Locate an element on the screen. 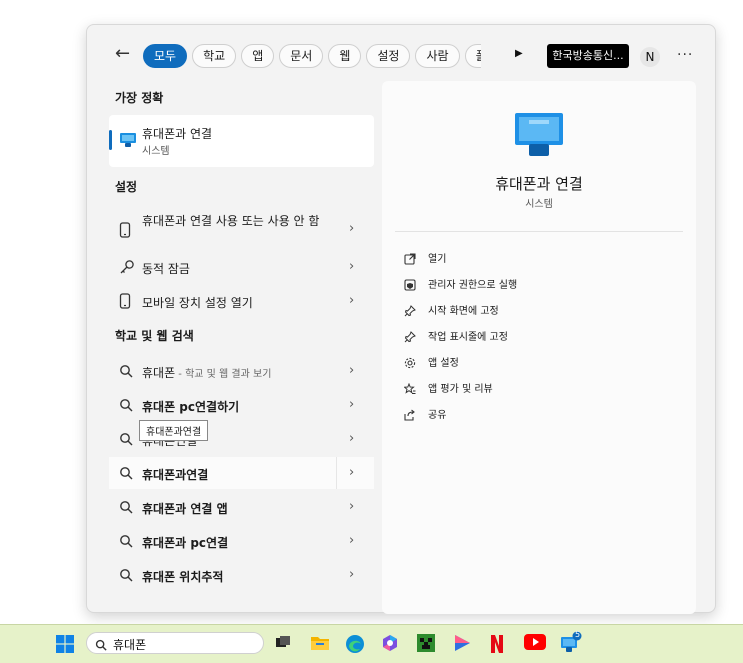 The width and height of the screenshot is (743, 663). key-icon is located at coordinates (127, 269).